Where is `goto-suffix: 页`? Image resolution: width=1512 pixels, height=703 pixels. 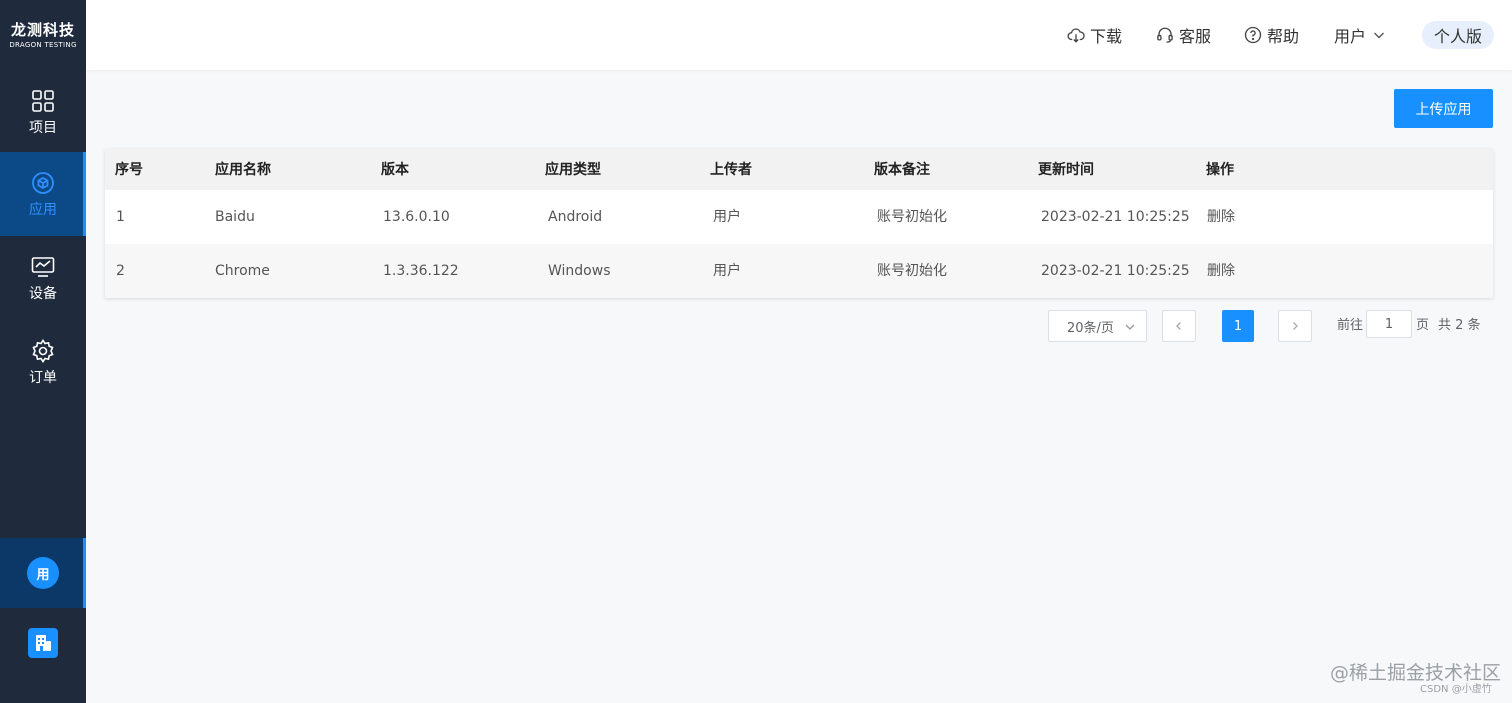 goto-suffix: 页 is located at coordinates (1423, 325).